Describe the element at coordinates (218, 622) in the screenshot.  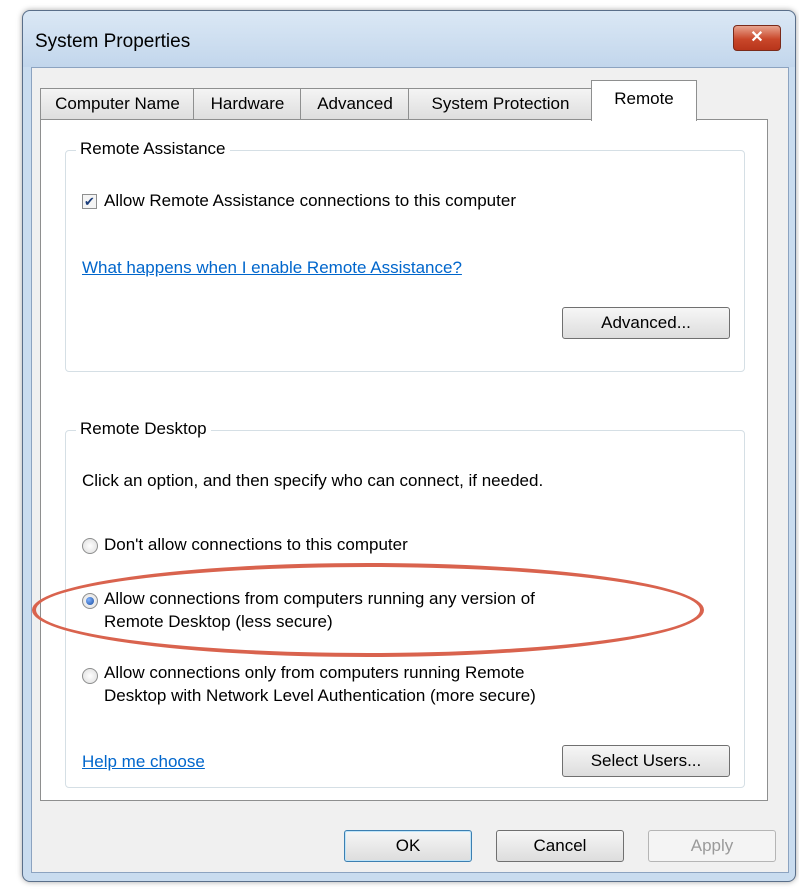
I see `allow-any-version-label-line2: Remote Desktop (less secure)` at that location.